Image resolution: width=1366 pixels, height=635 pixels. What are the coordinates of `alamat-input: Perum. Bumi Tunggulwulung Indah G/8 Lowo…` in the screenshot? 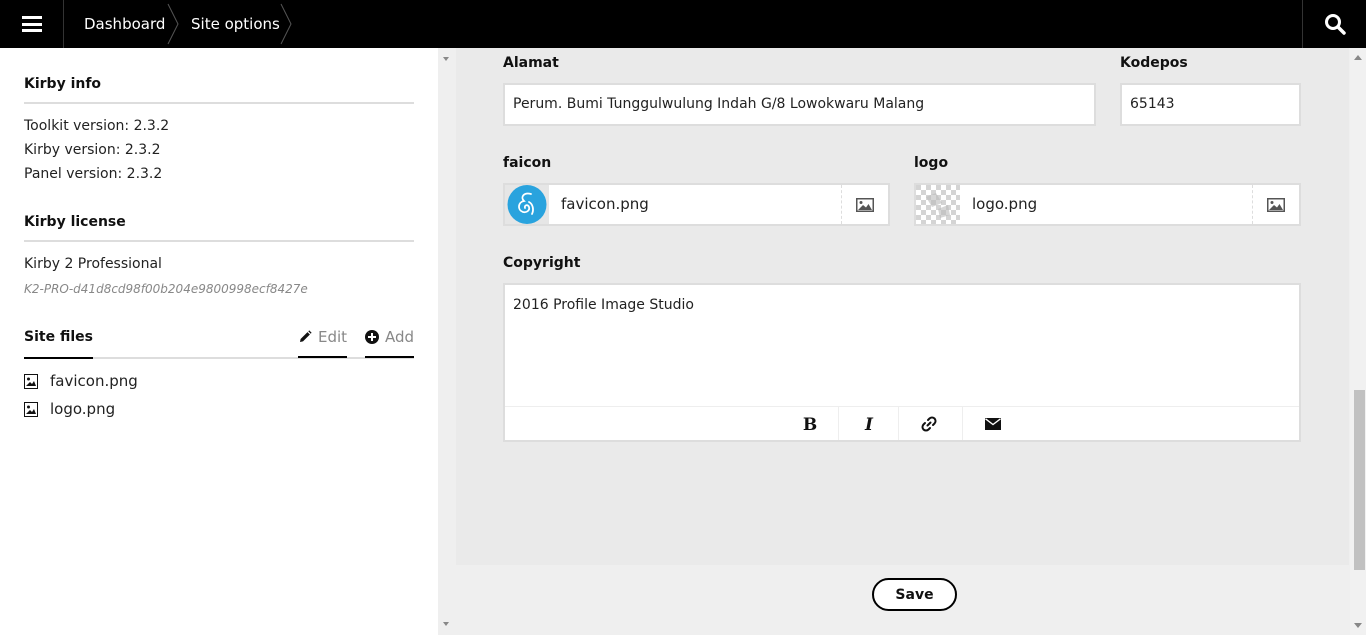 It's located at (799, 104).